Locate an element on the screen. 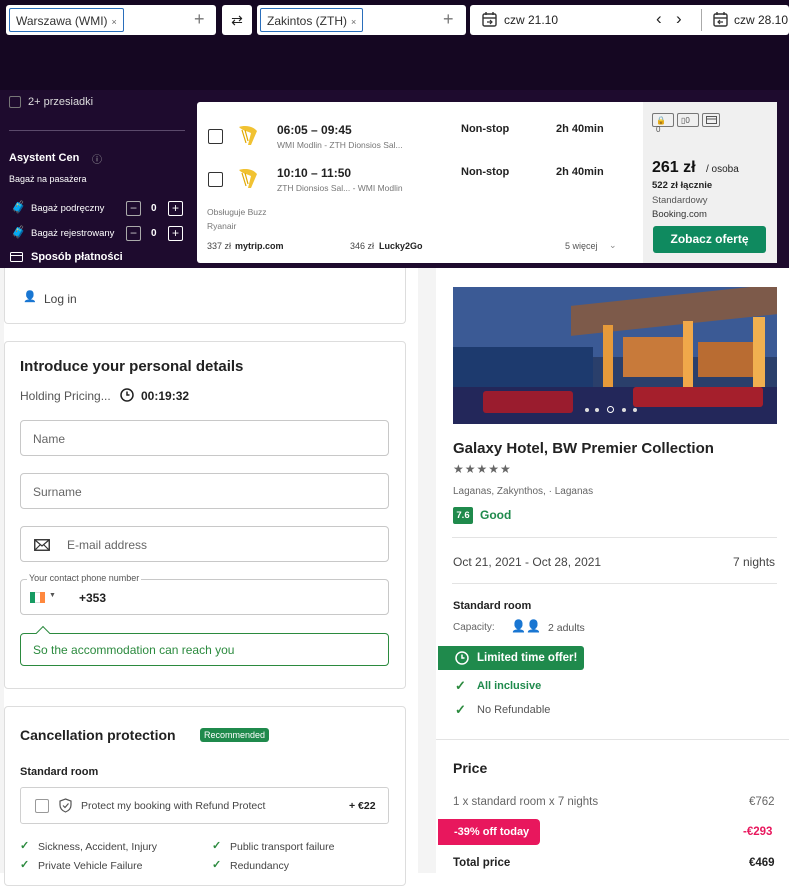  photo-terrace-light is located at coordinates (653, 357).